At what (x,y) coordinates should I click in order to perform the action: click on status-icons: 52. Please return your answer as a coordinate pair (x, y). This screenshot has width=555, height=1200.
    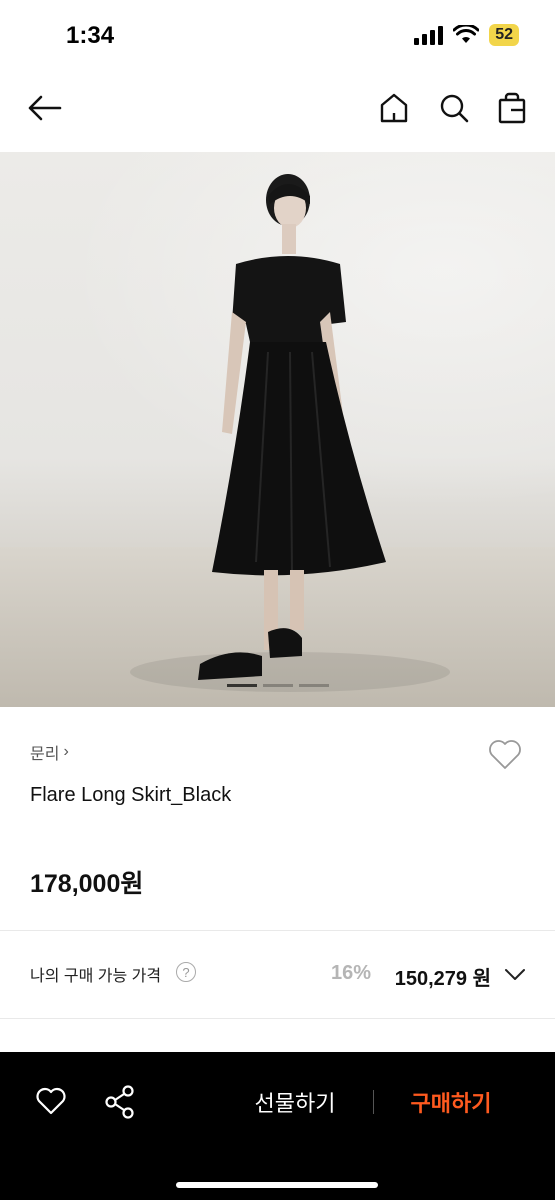
    Looking at the image, I should click on (466, 35).